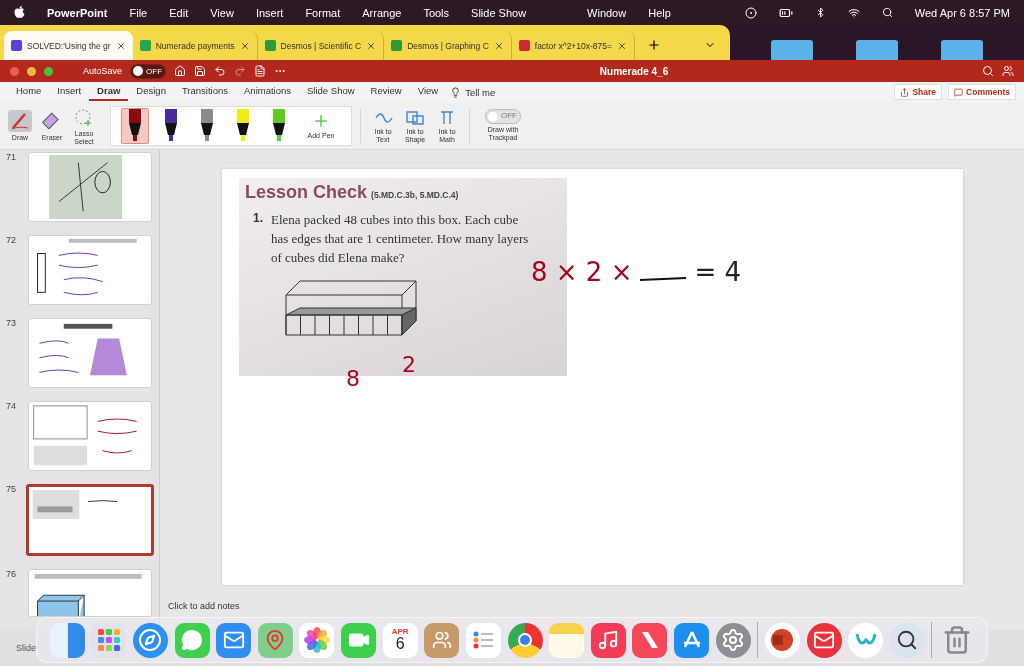 The width and height of the screenshot is (1024, 666). I want to click on wifi-icon, so click(853, 12).